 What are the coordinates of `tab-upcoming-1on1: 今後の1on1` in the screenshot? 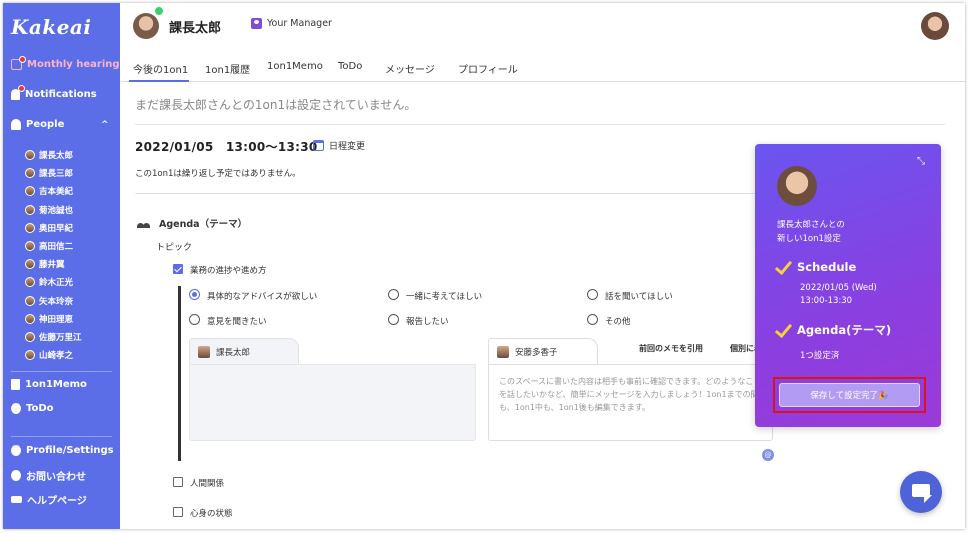 It's located at (160, 68).